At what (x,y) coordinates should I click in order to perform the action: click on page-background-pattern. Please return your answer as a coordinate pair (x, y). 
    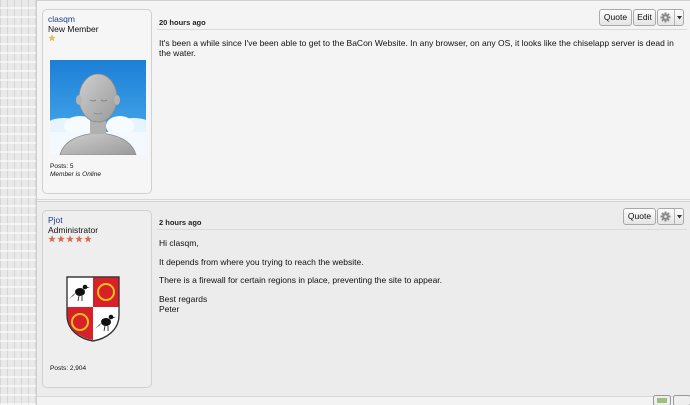
    Looking at the image, I should click on (18, 202).